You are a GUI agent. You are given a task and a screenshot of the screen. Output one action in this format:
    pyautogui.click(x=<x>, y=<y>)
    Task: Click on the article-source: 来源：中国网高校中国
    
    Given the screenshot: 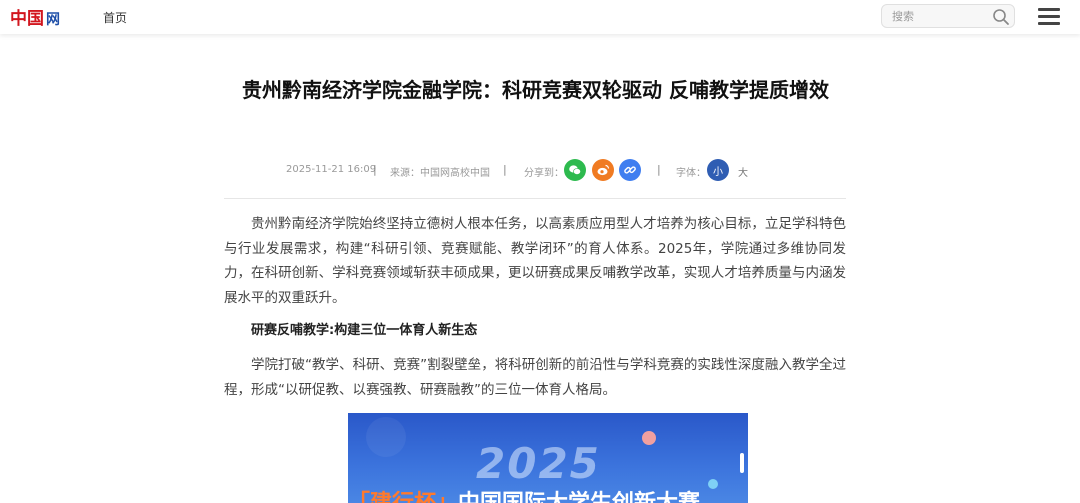 What is the action you would take?
    pyautogui.click(x=440, y=173)
    